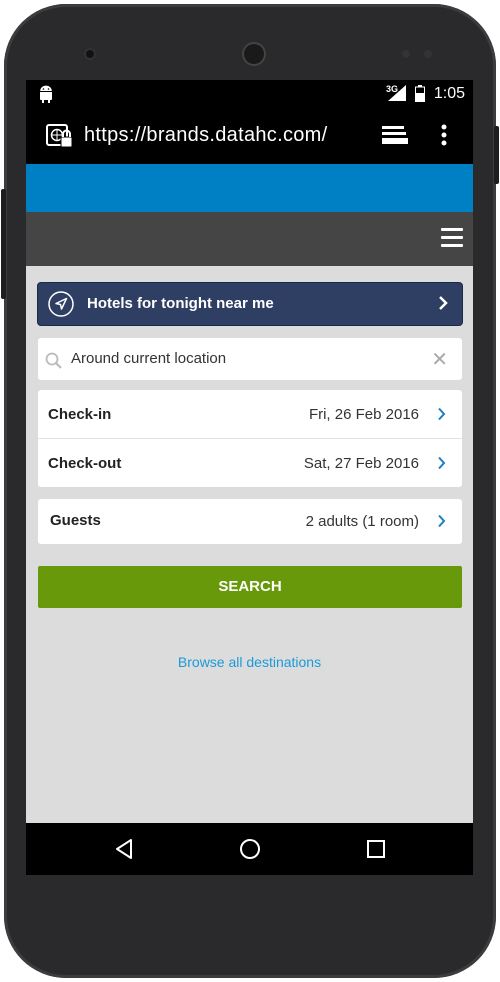 The image size is (500, 982). I want to click on brand-banner, so click(249, 188).